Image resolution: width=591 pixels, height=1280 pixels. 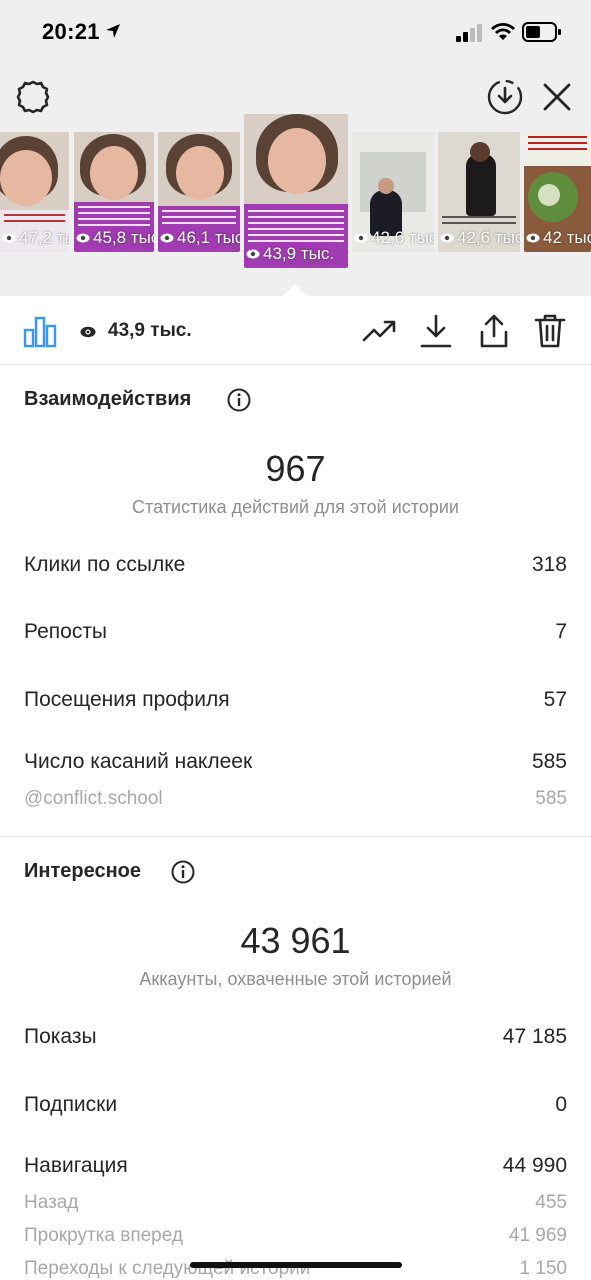 I want to click on gear-icon, so click(x=33, y=97).